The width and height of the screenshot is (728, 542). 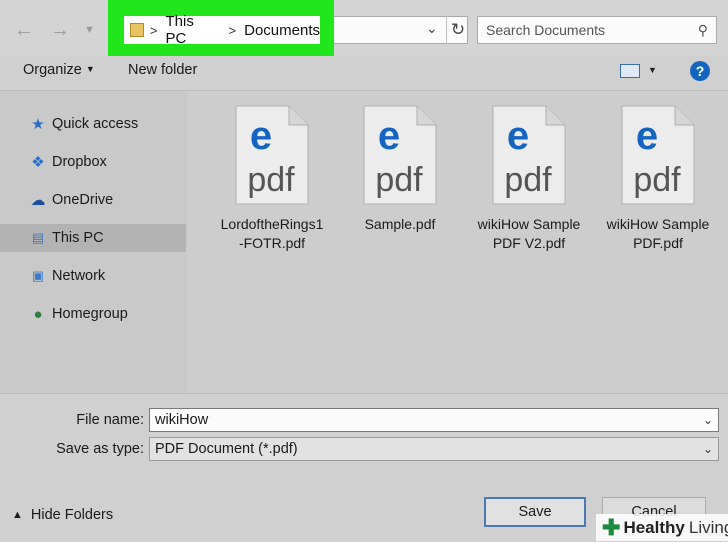 I want to click on hide-folders-toggle: ▲ Hide Folders, so click(x=62, y=515).